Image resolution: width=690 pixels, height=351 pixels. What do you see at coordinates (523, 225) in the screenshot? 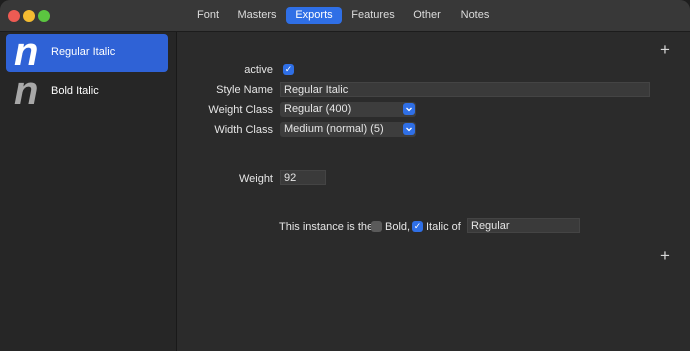
I see `style-link-field: Regular` at bounding box center [523, 225].